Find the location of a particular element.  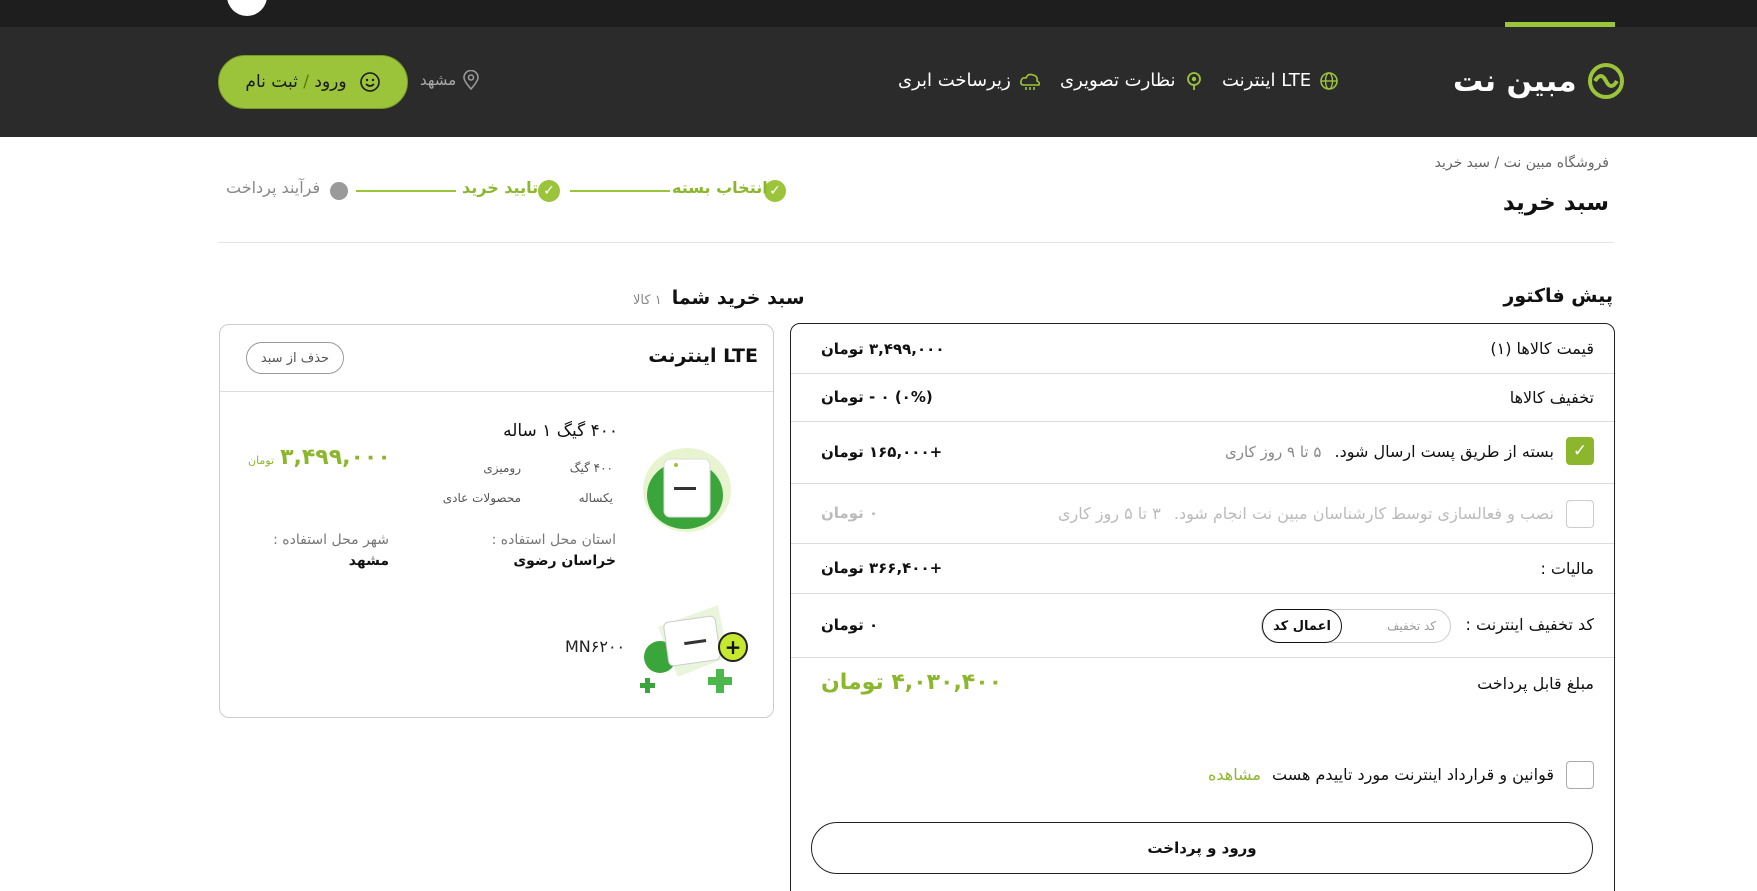

tax-row: مالیات : +۳۶۶,۴۰۰ تومان is located at coordinates (1202, 569).